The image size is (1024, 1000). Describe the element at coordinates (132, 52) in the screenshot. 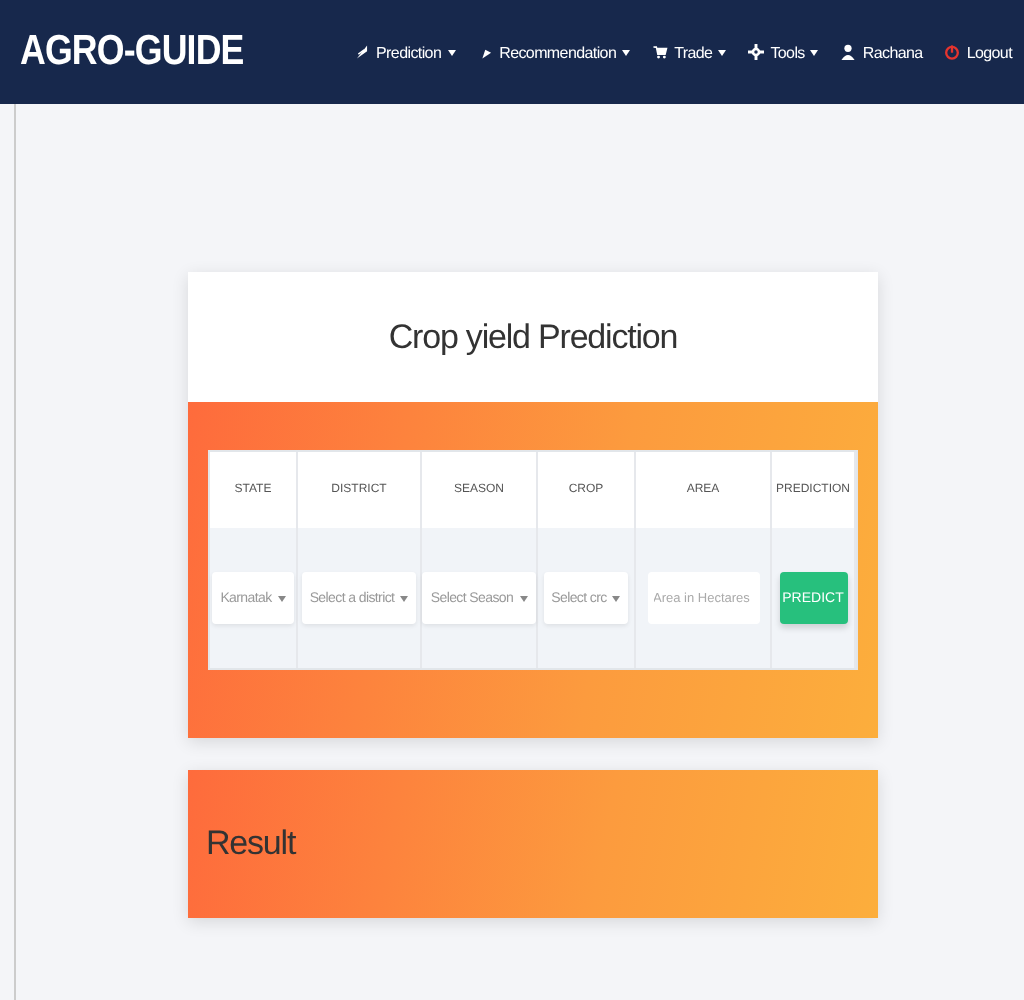

I see `brand-logo: AGRO-GUIDE` at that location.